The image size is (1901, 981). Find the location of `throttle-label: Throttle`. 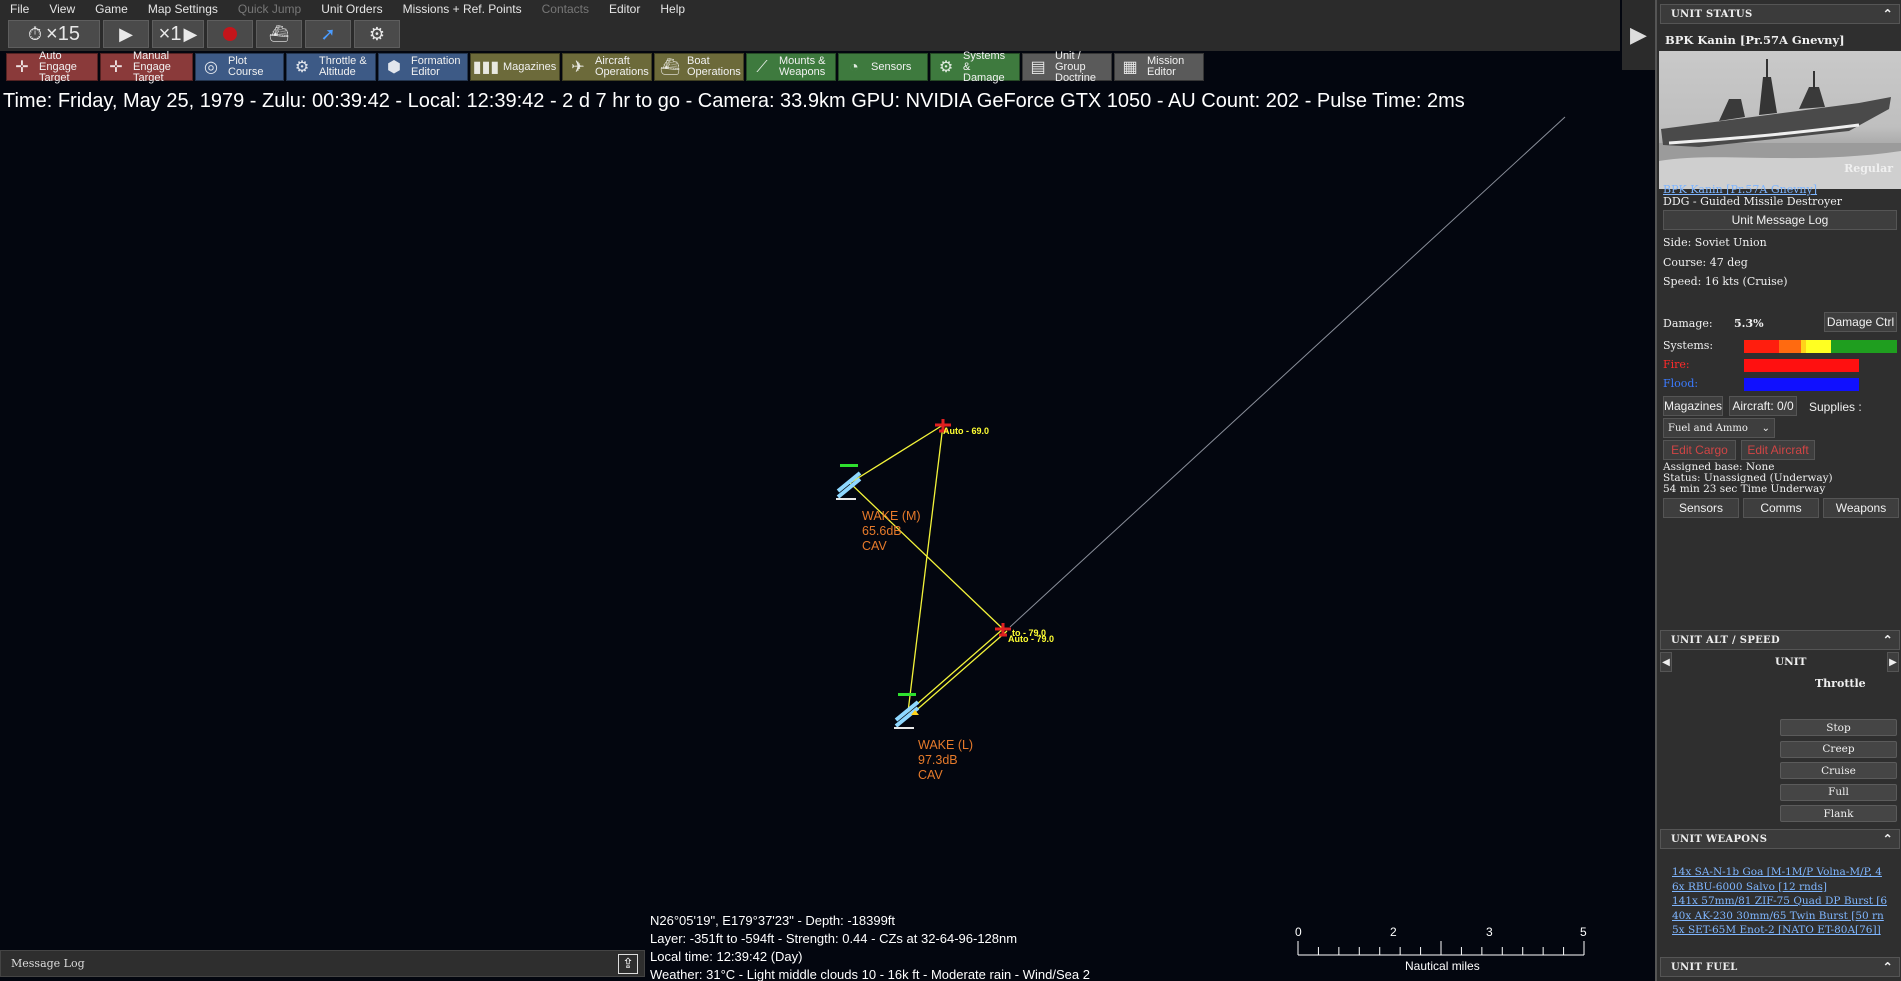

throttle-label: Throttle is located at coordinates (1840, 683).